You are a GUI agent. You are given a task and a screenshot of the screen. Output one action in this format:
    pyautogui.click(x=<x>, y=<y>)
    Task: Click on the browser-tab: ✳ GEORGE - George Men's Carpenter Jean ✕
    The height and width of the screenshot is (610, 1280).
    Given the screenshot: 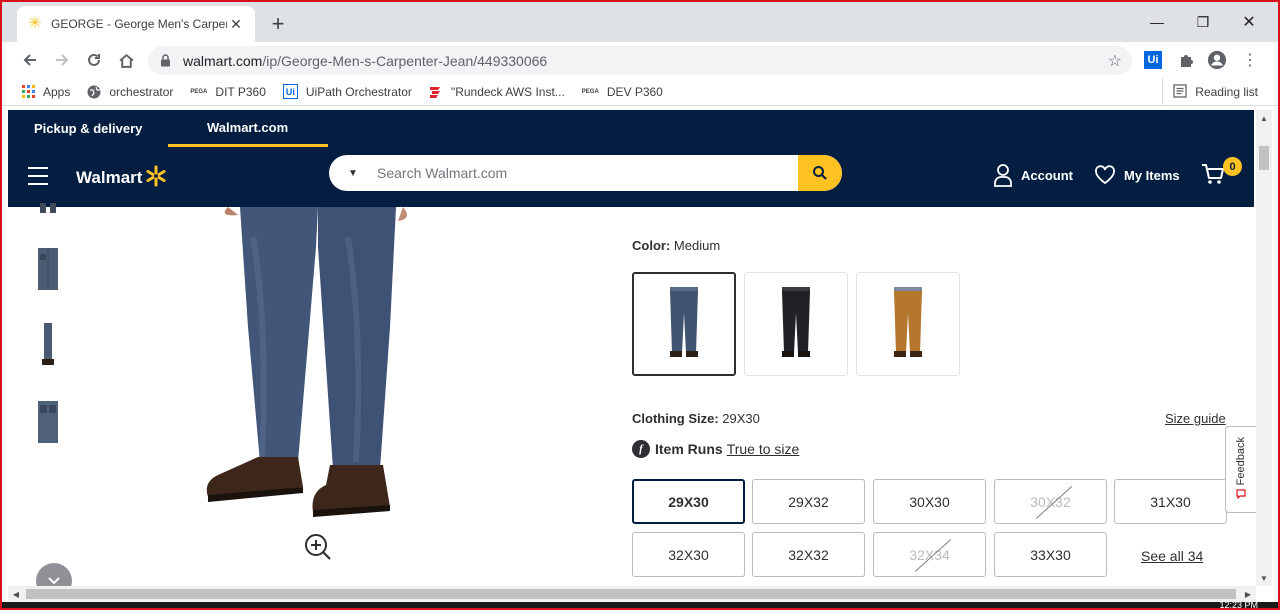 What is the action you would take?
    pyautogui.click(x=136, y=24)
    